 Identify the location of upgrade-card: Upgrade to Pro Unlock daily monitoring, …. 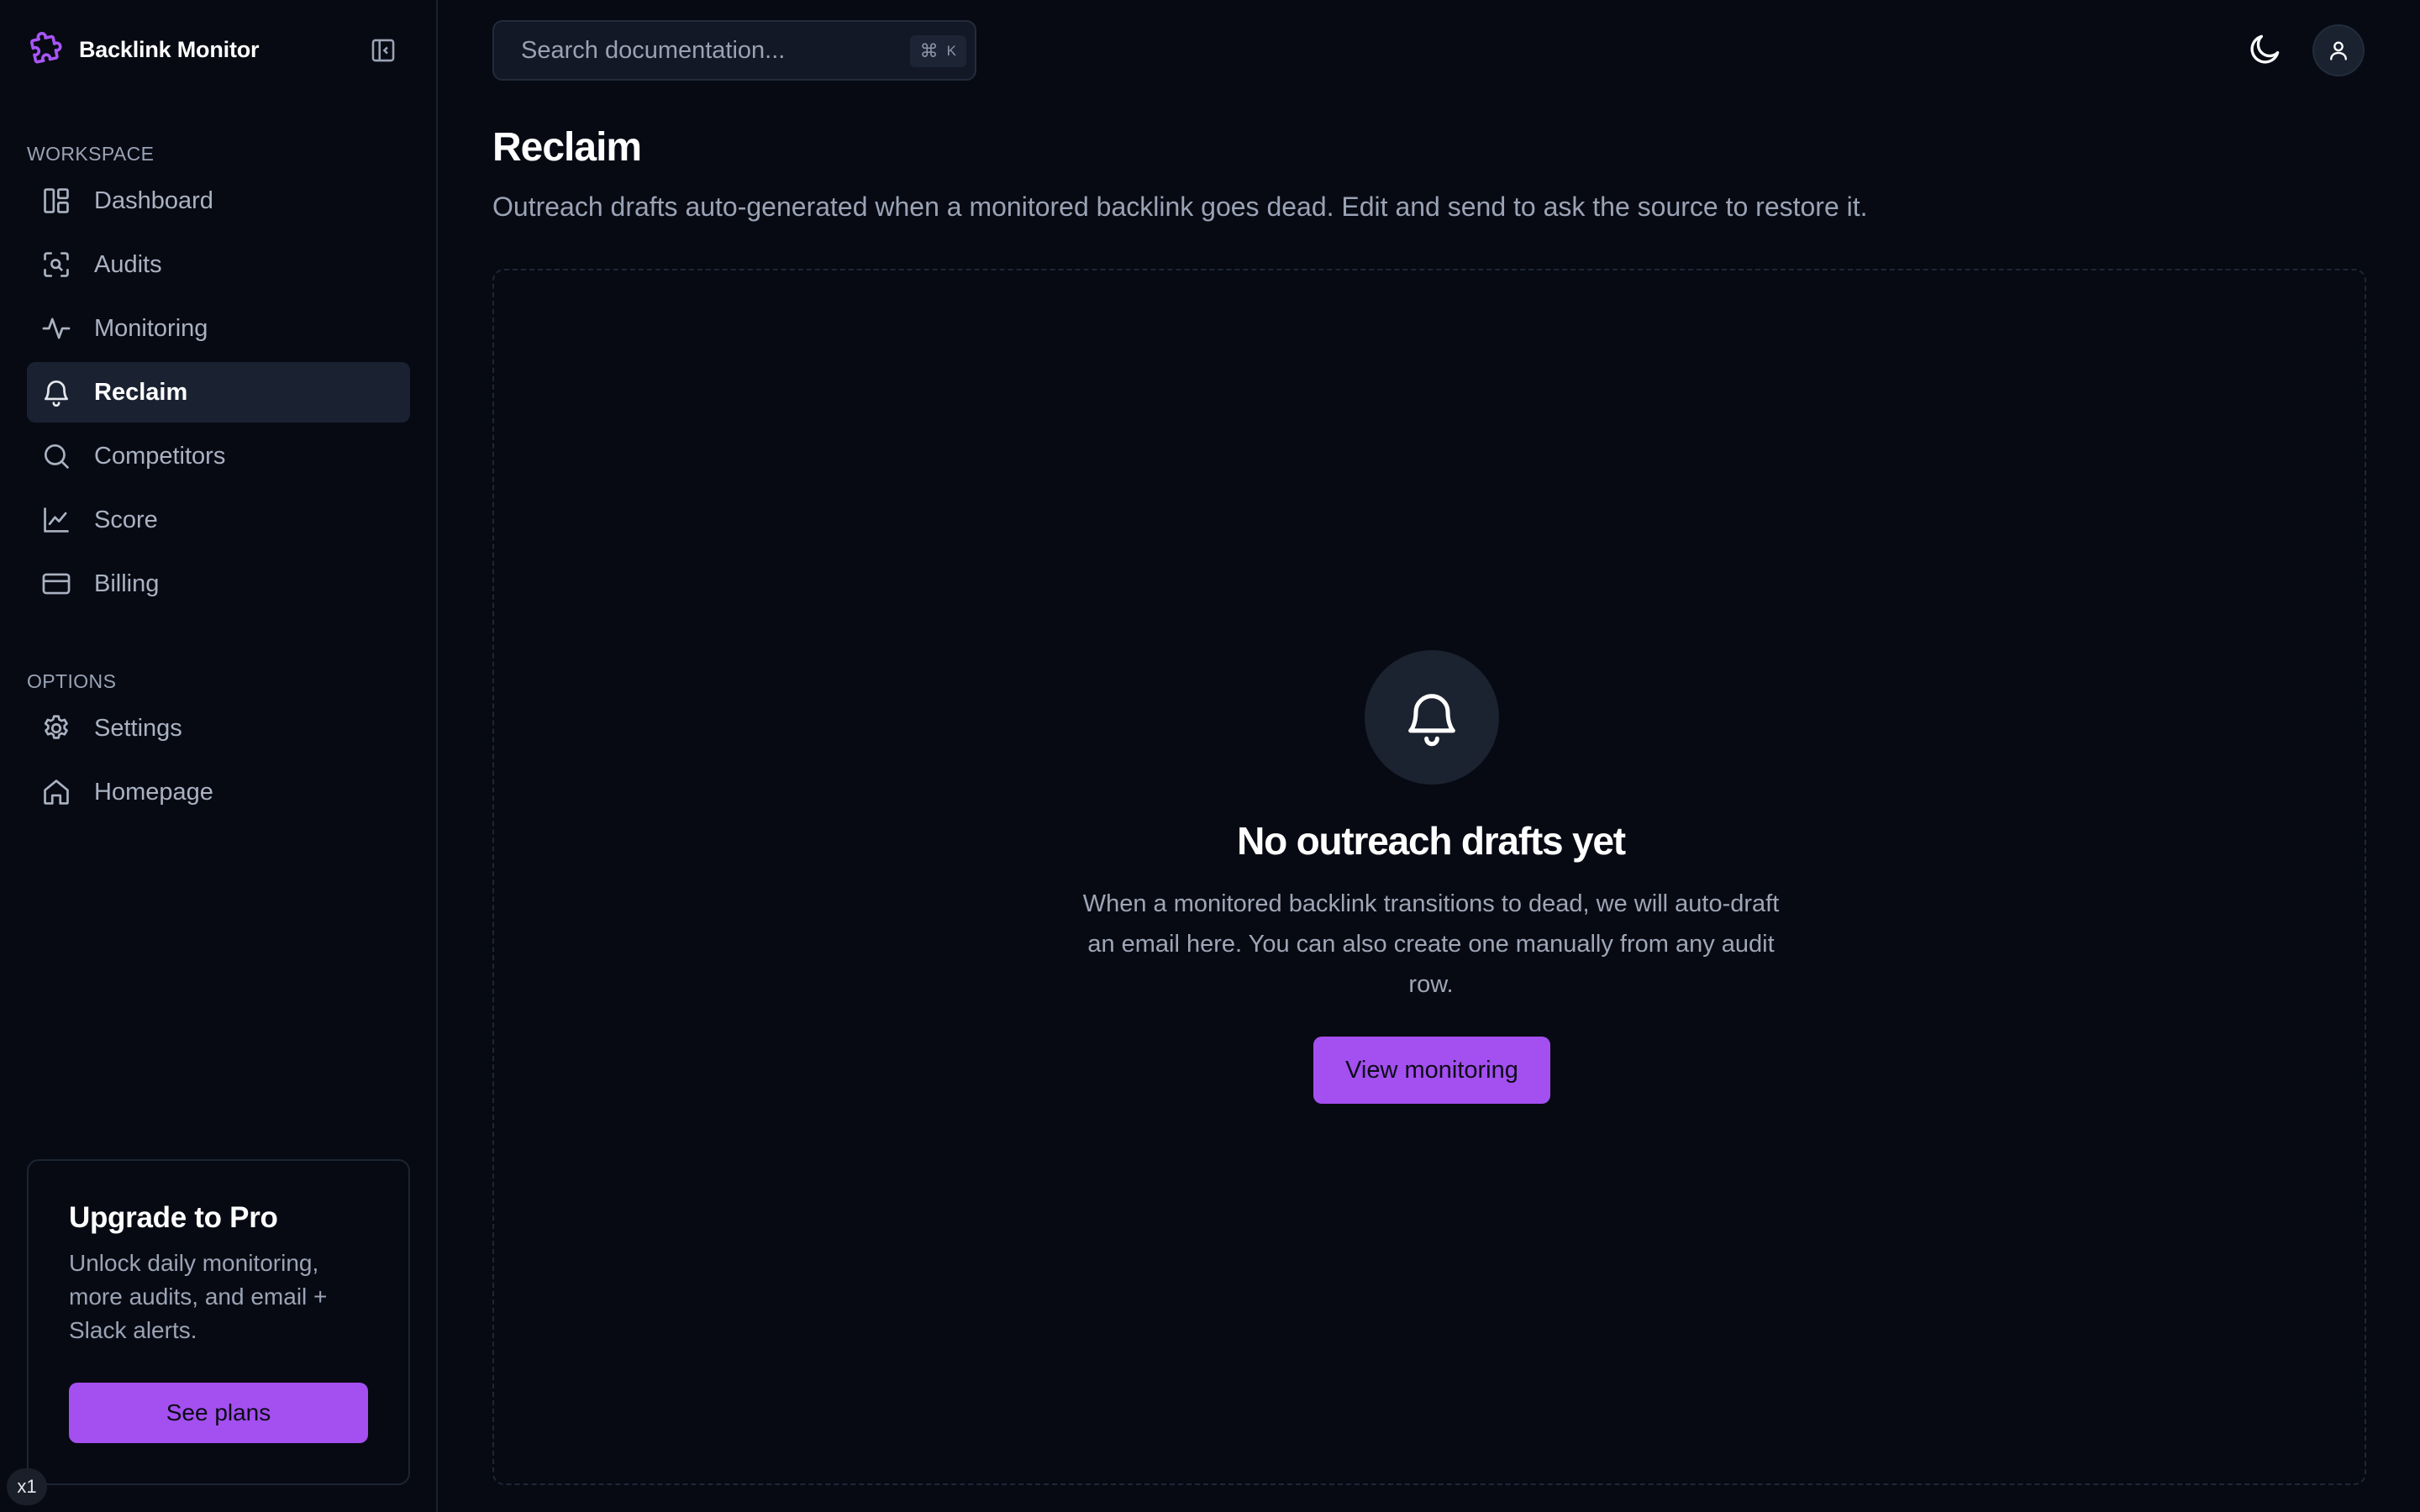
(218, 1322).